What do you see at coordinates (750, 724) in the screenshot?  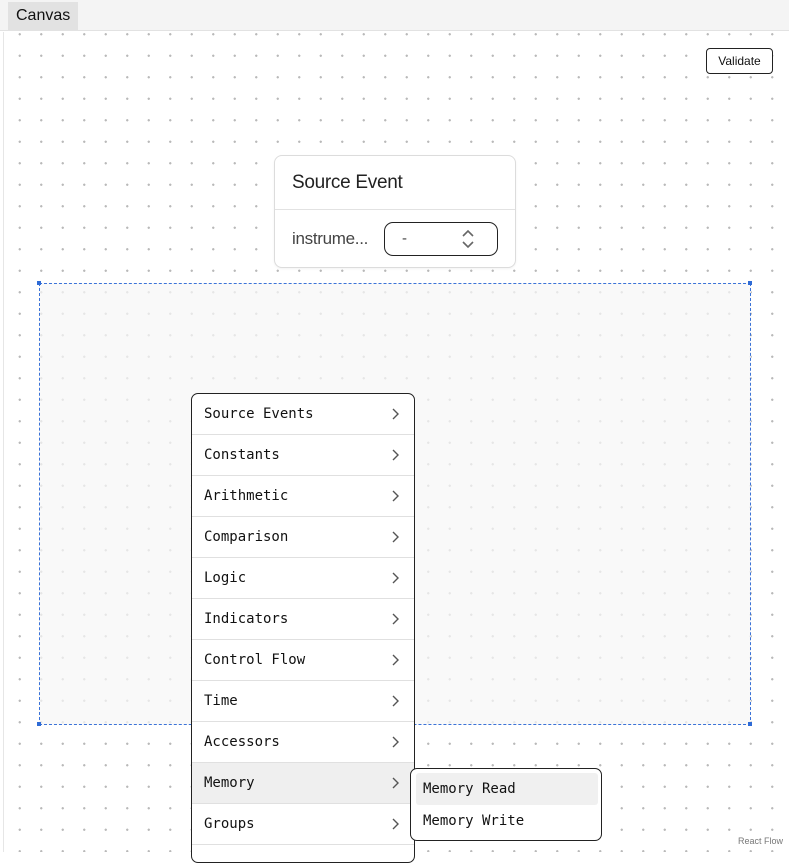 I see `resize-handle-bottom-right` at bounding box center [750, 724].